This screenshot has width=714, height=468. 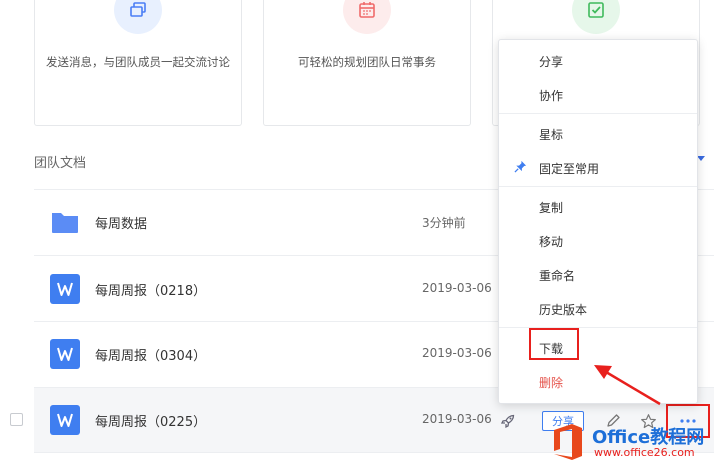 I want to click on annotation-arrow, so click(x=627, y=385).